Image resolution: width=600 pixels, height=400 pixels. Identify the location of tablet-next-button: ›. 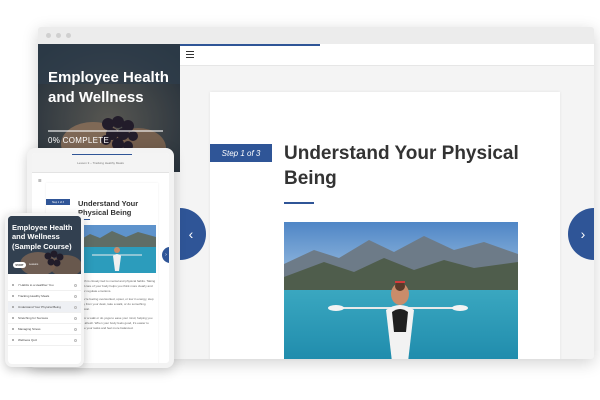
(165, 255).